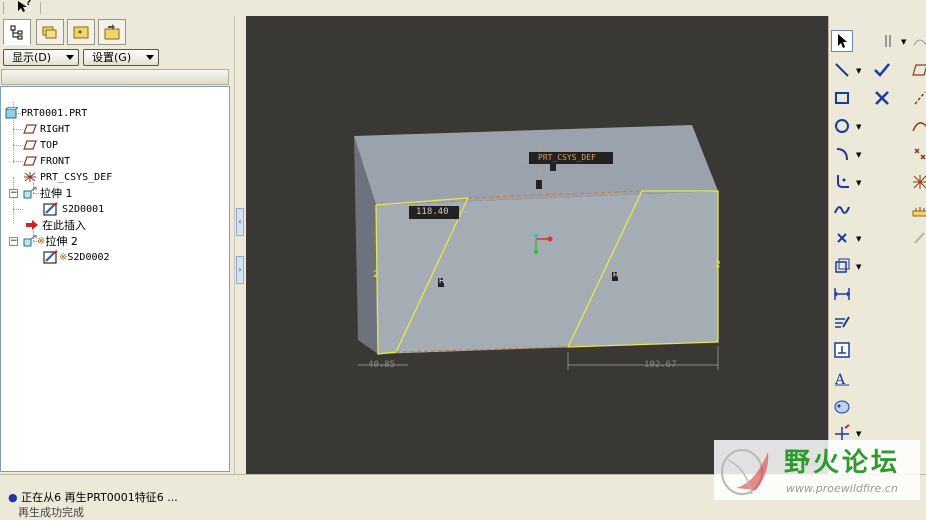  Describe the element at coordinates (73, 209) in the screenshot. I see `tree-item-sketch-1: S2D0001` at that location.